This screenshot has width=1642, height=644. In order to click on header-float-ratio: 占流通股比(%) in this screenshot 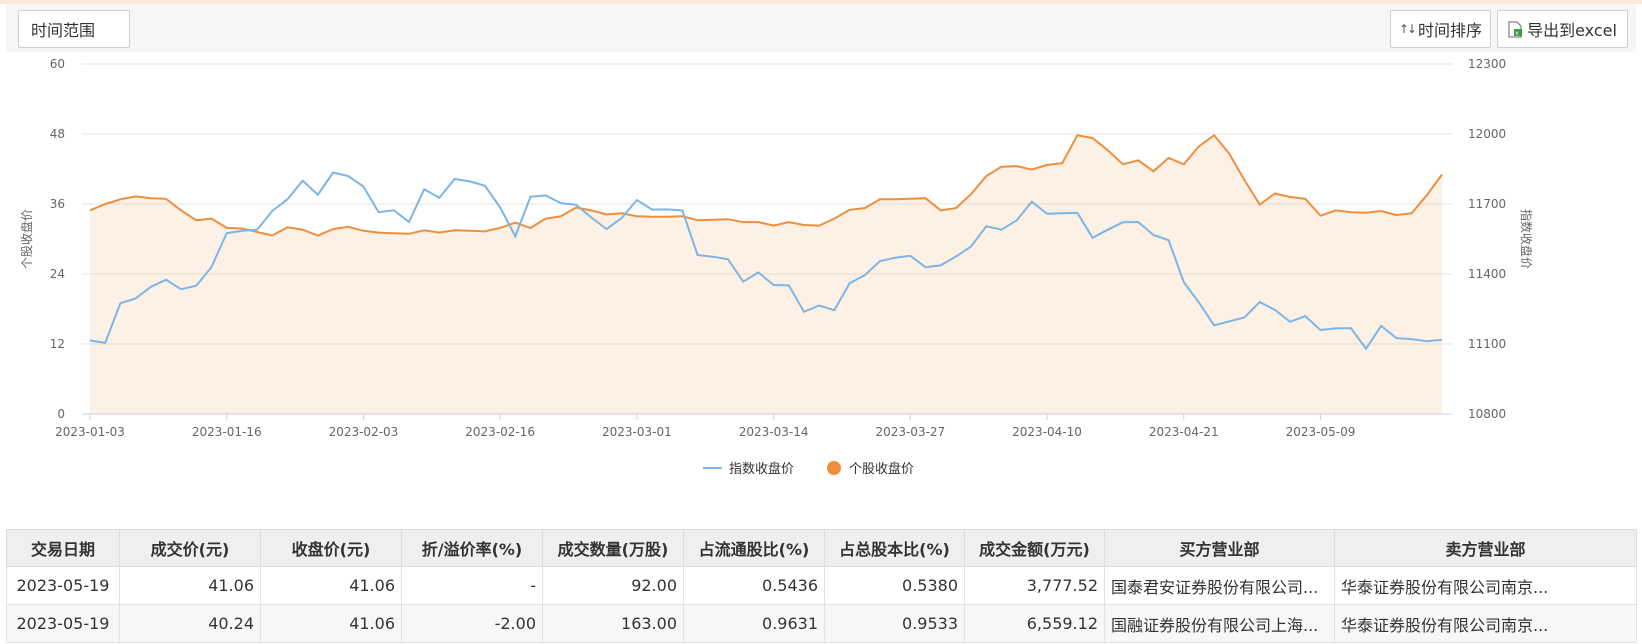, I will do `click(754, 548)`.